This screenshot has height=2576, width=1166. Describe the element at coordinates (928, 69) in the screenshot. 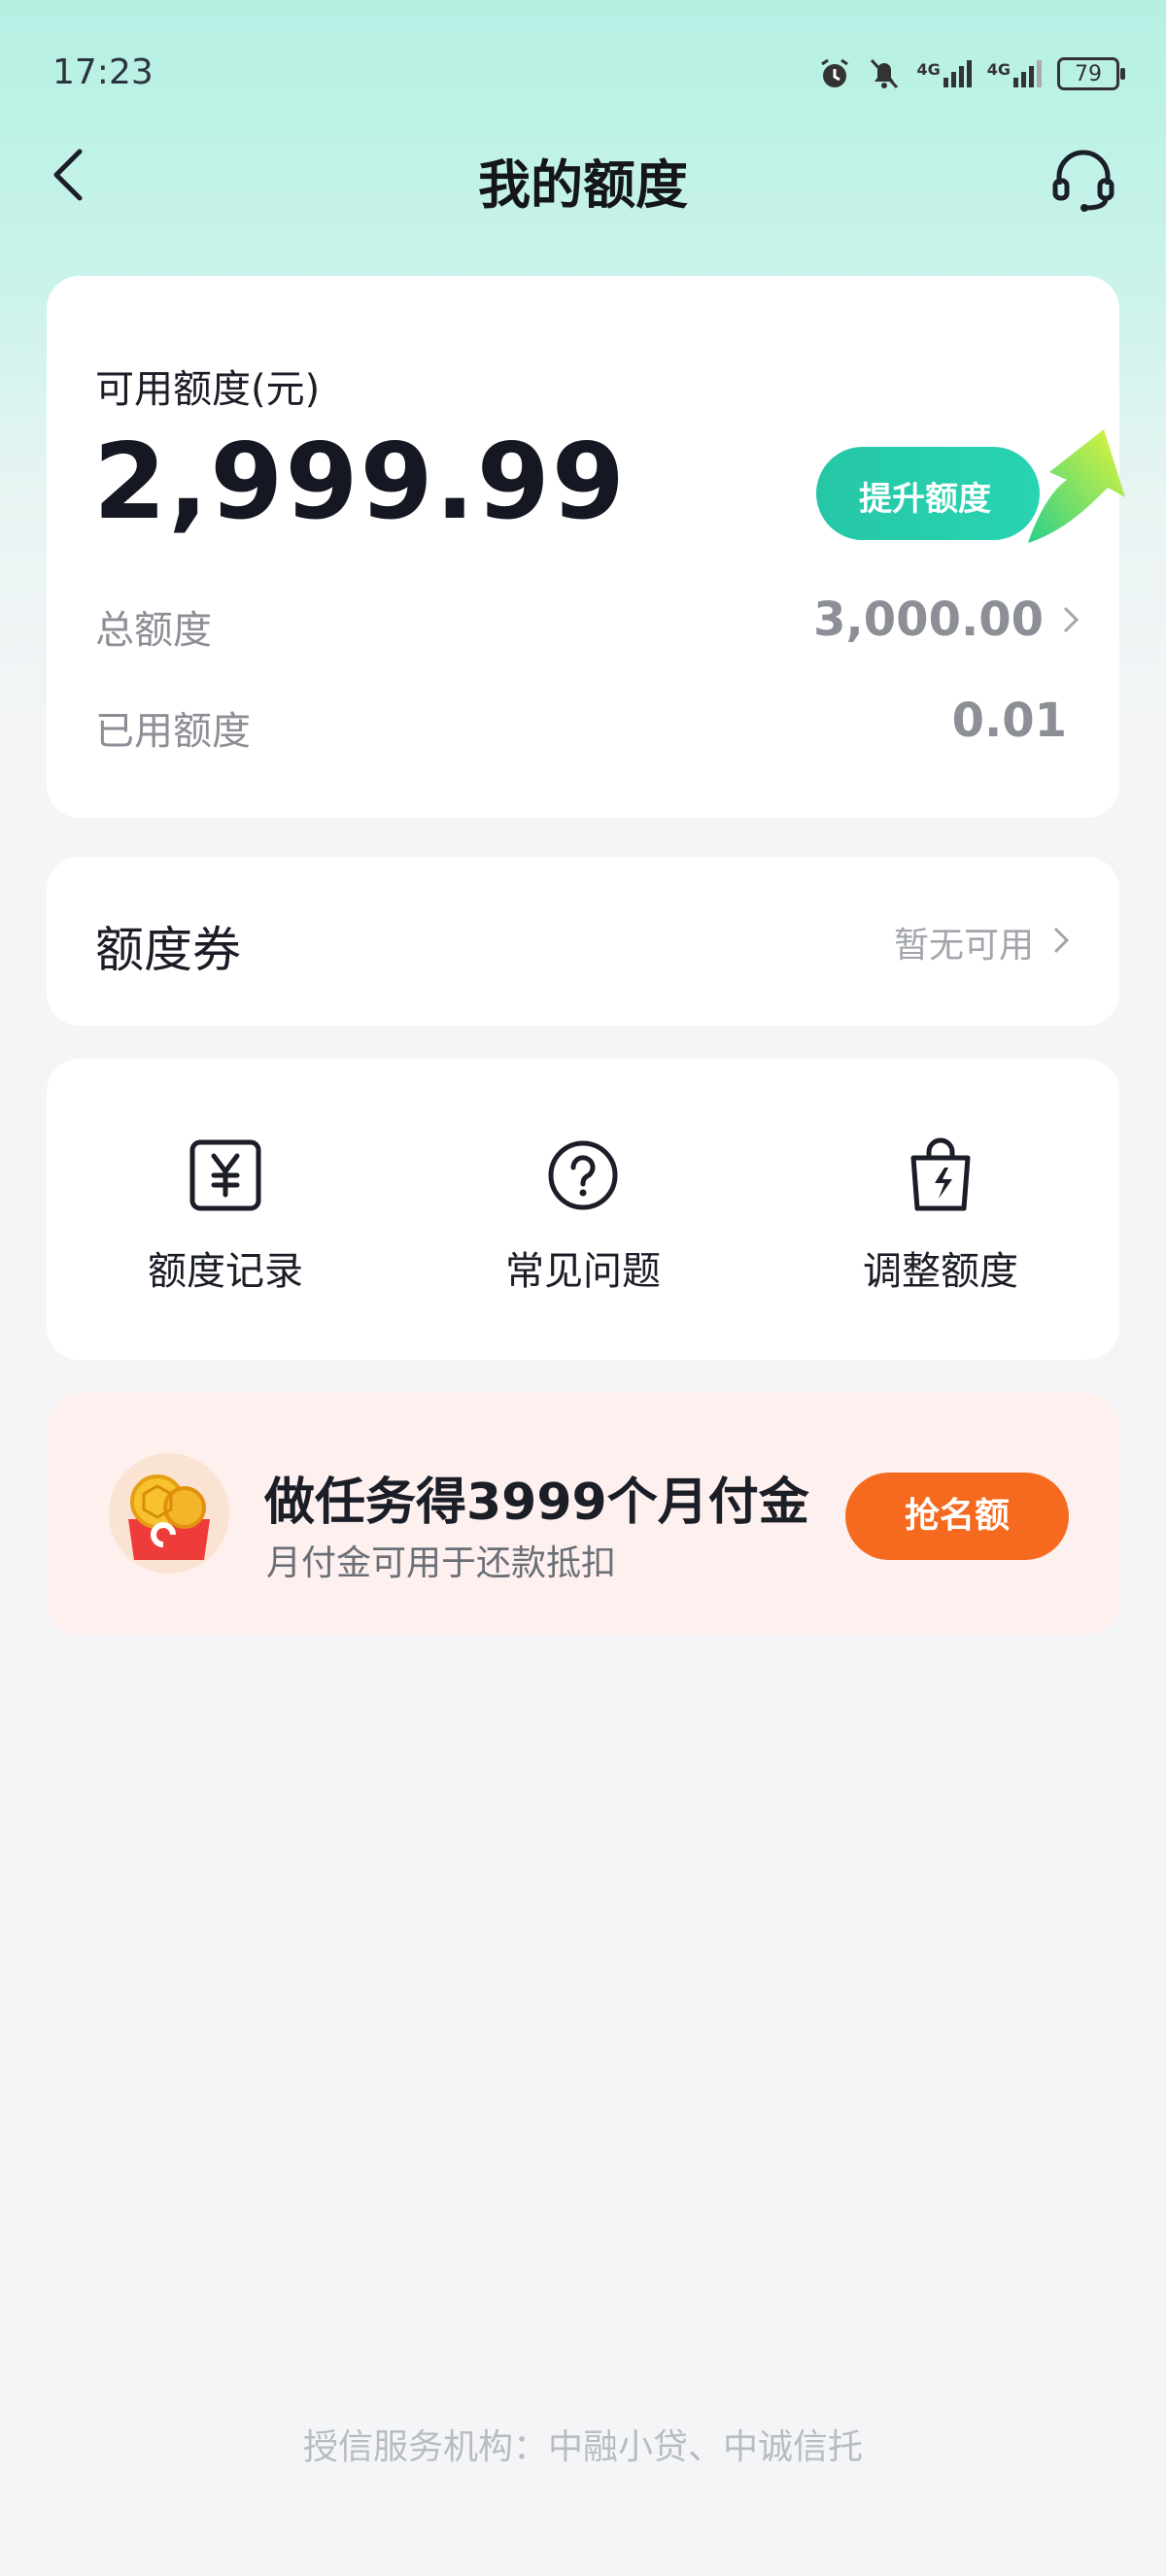

I see `network-label-1: 4G` at that location.